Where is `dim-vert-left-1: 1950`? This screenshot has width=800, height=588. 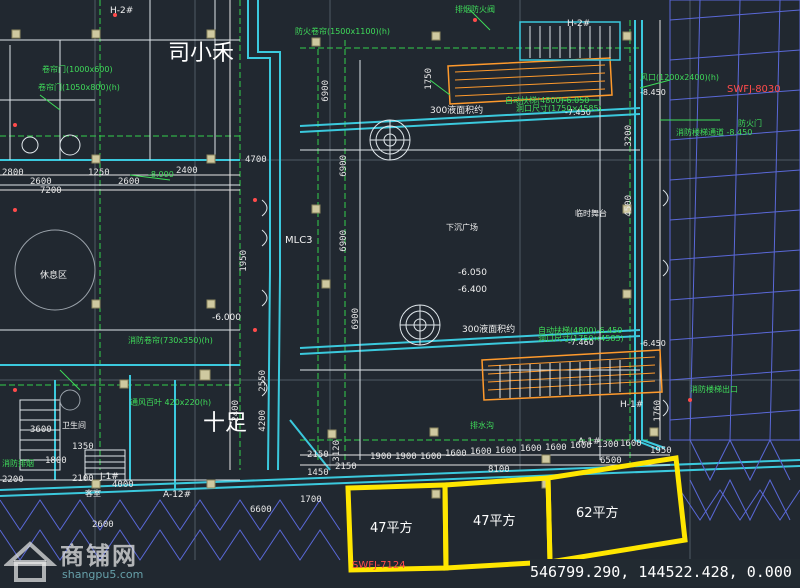
dim-vert-left-1: 1950 is located at coordinates (244, 261).